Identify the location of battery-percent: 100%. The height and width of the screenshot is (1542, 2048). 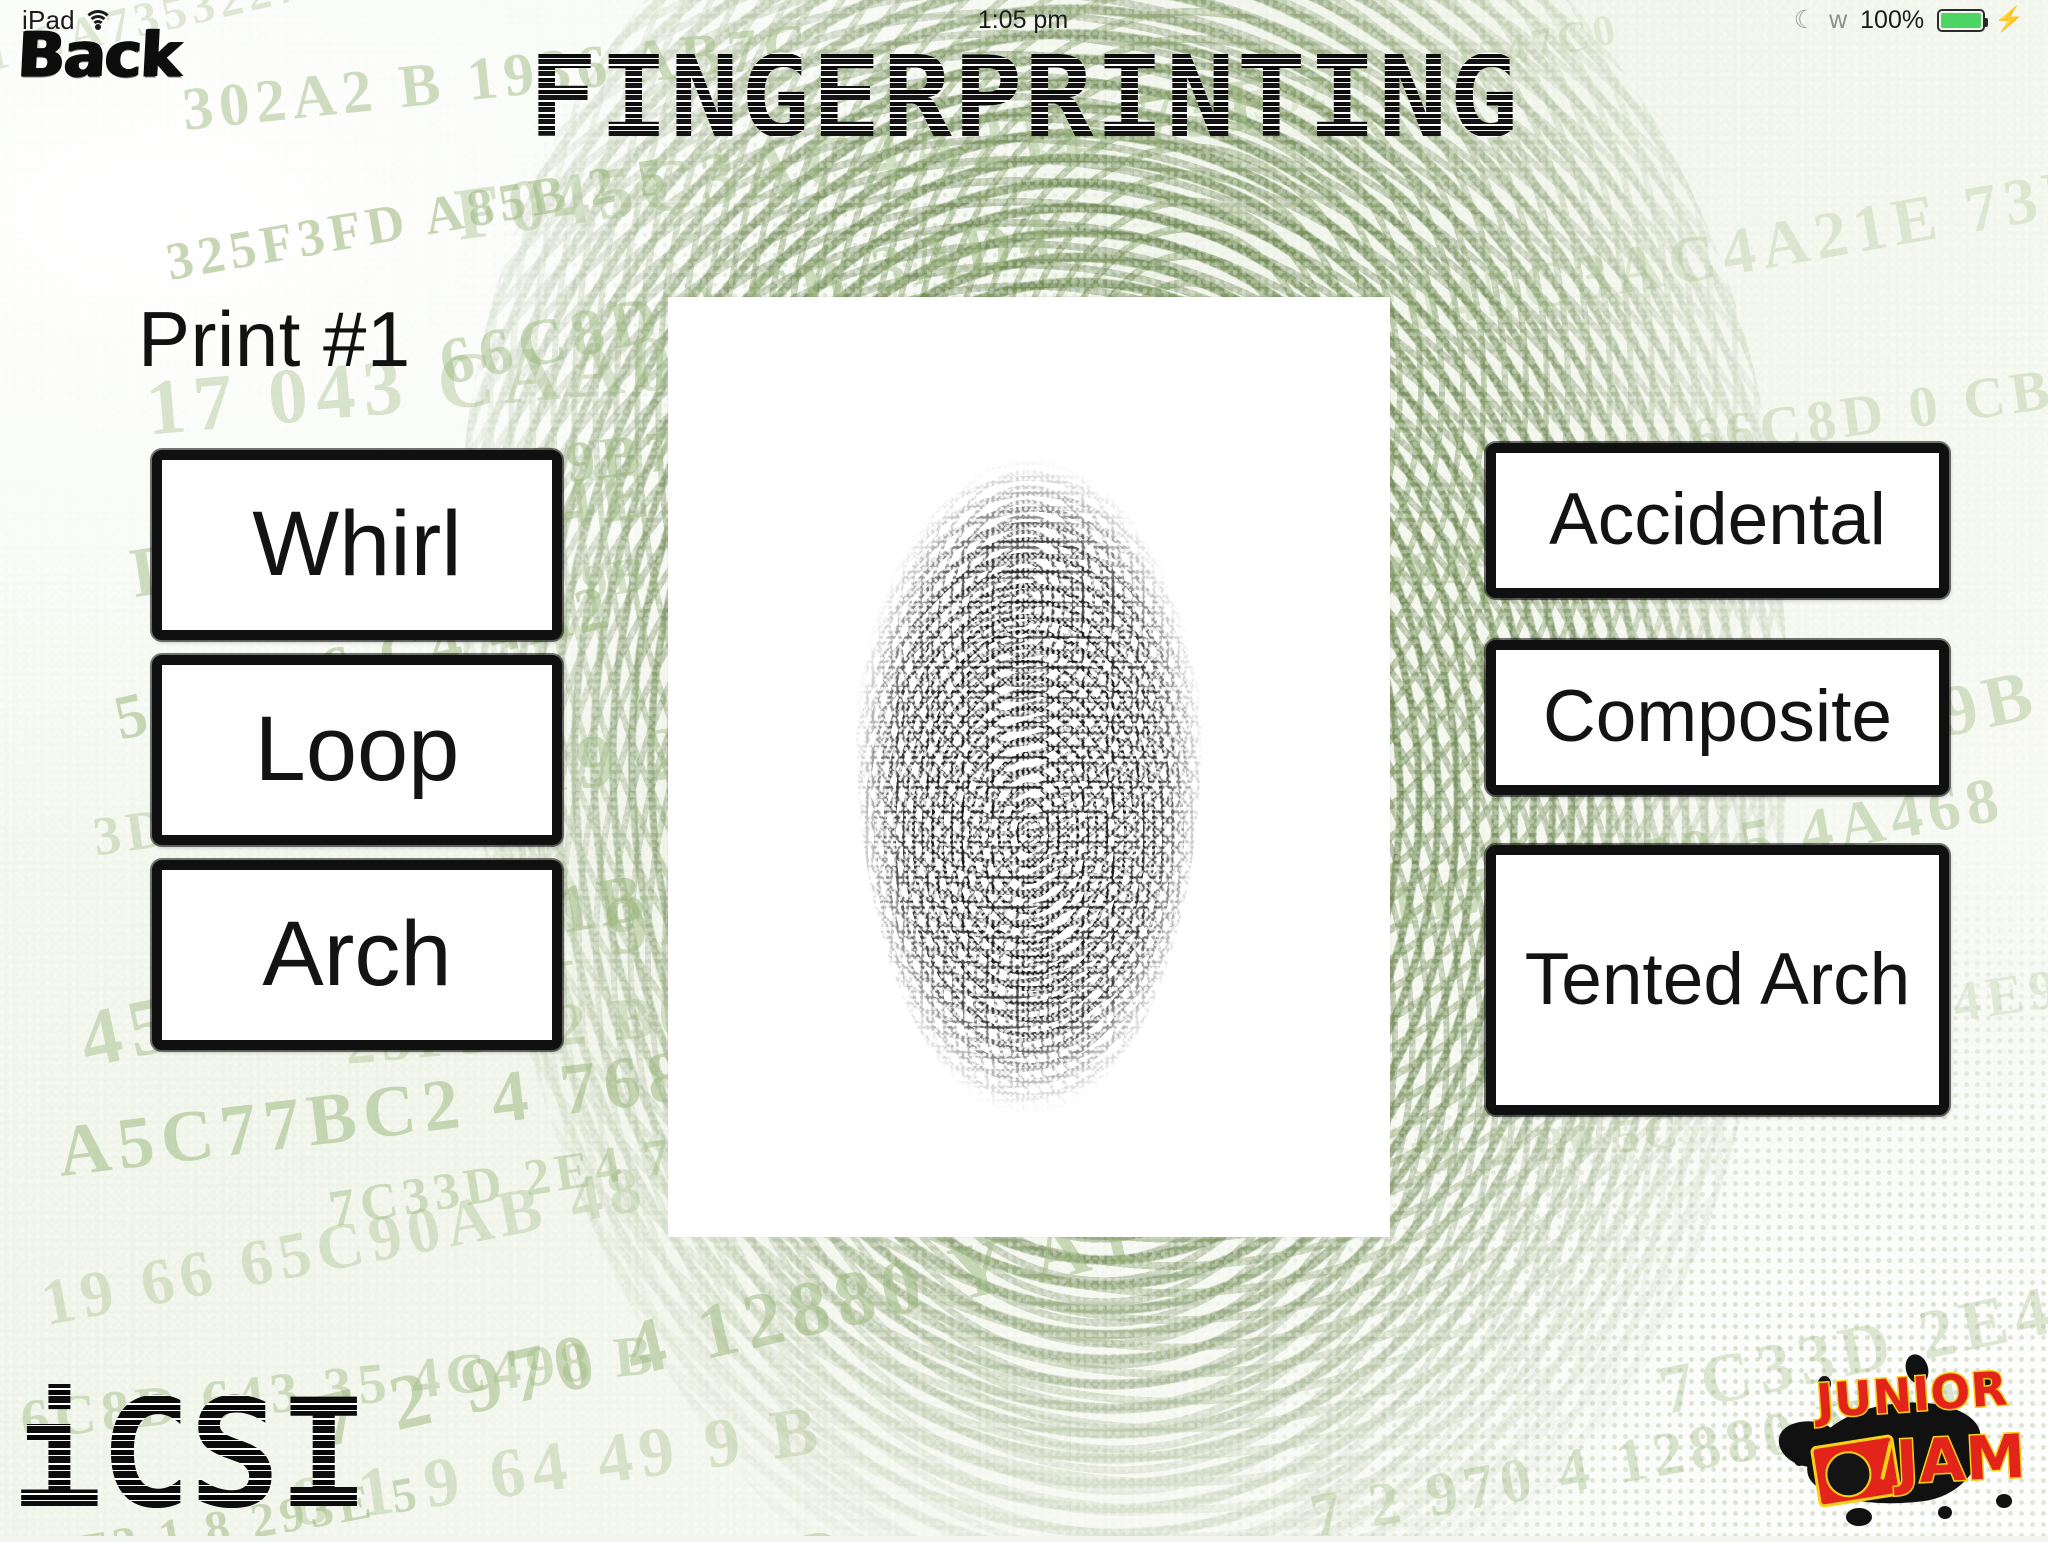
(1892, 19).